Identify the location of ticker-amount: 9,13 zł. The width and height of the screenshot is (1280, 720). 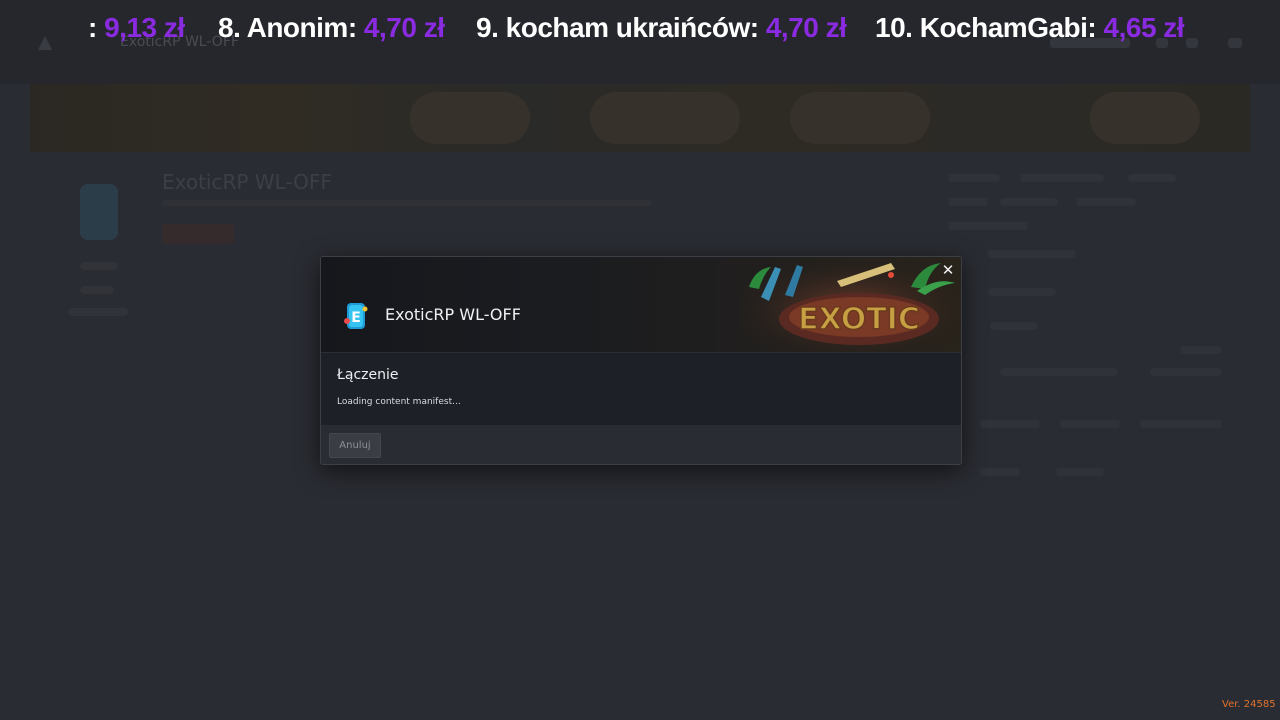
(144, 27).